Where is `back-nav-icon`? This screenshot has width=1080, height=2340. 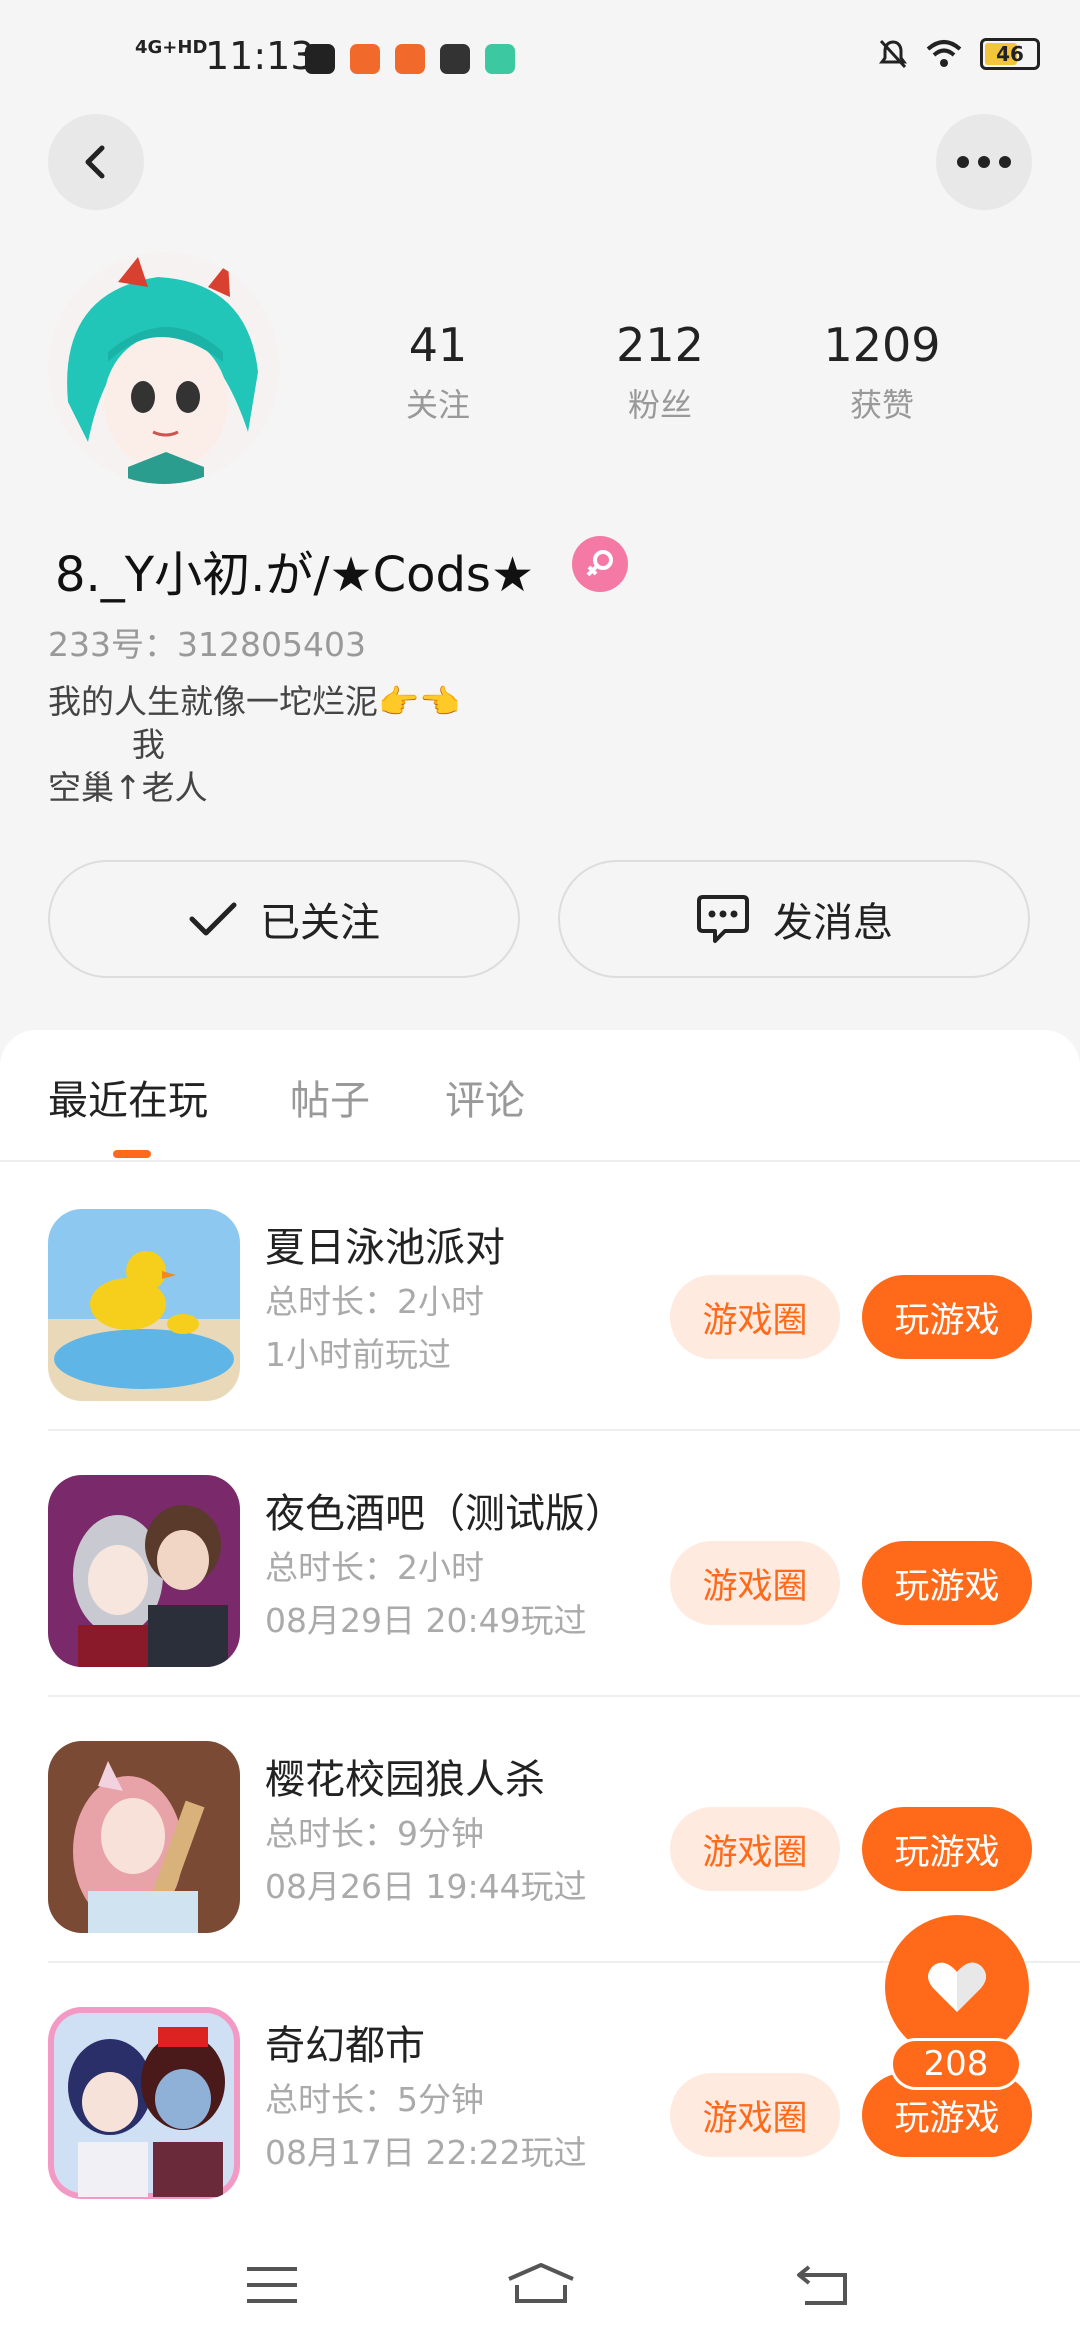
back-nav-icon is located at coordinates (823, 2284).